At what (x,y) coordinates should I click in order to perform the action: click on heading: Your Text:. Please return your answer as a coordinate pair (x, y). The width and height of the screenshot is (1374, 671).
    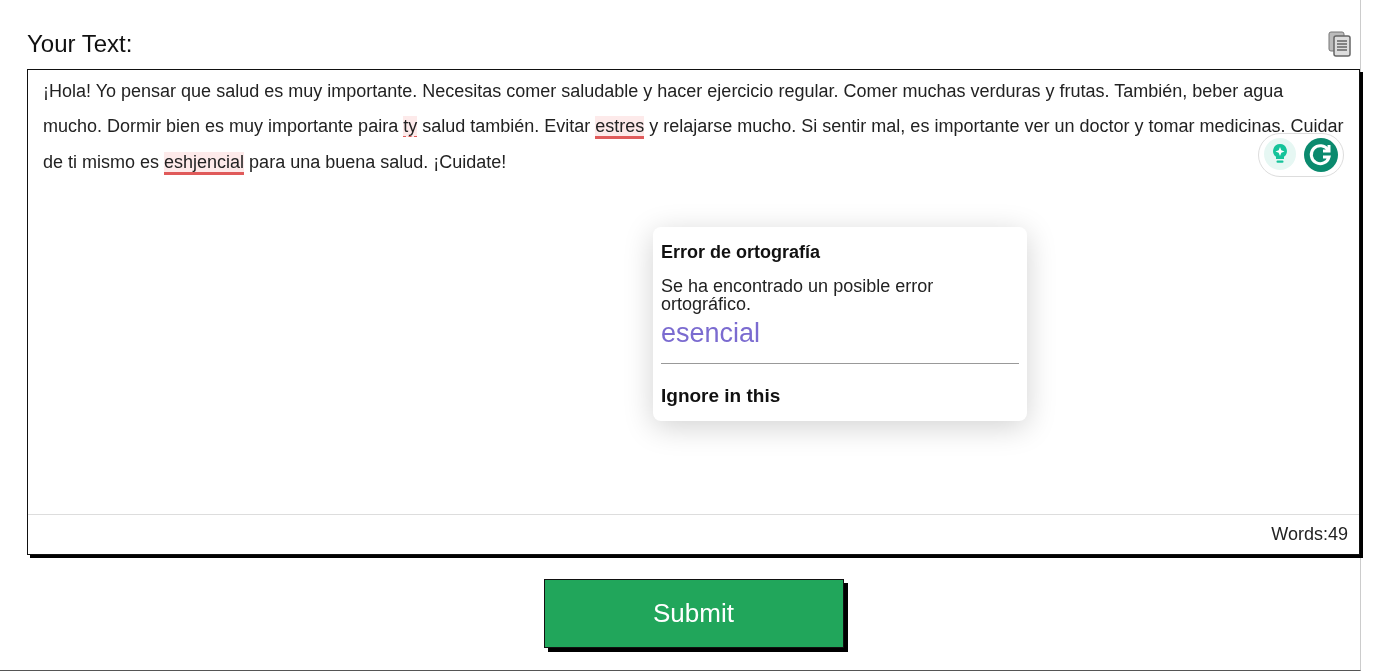
    Looking at the image, I should click on (80, 44).